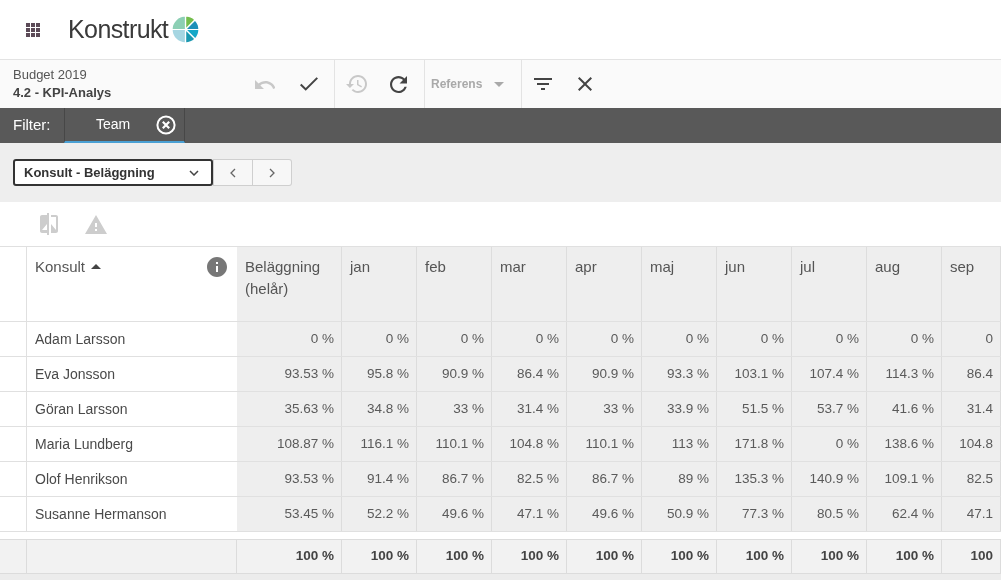 The width and height of the screenshot is (1001, 580). Describe the element at coordinates (217, 267) in the screenshot. I see `info-icon` at that location.